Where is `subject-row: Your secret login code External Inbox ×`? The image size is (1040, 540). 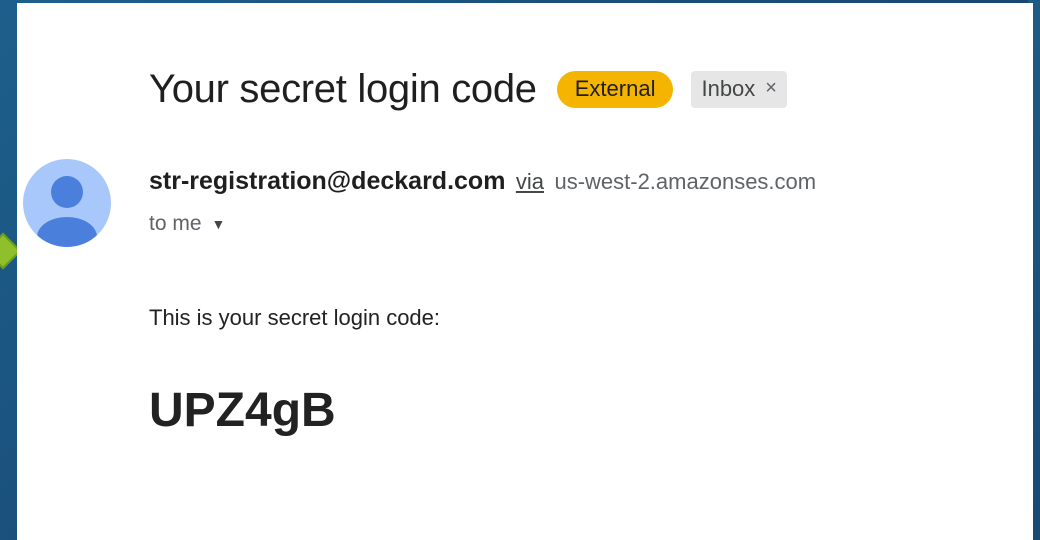 subject-row: Your secret login code External Inbox × is located at coordinates (468, 89).